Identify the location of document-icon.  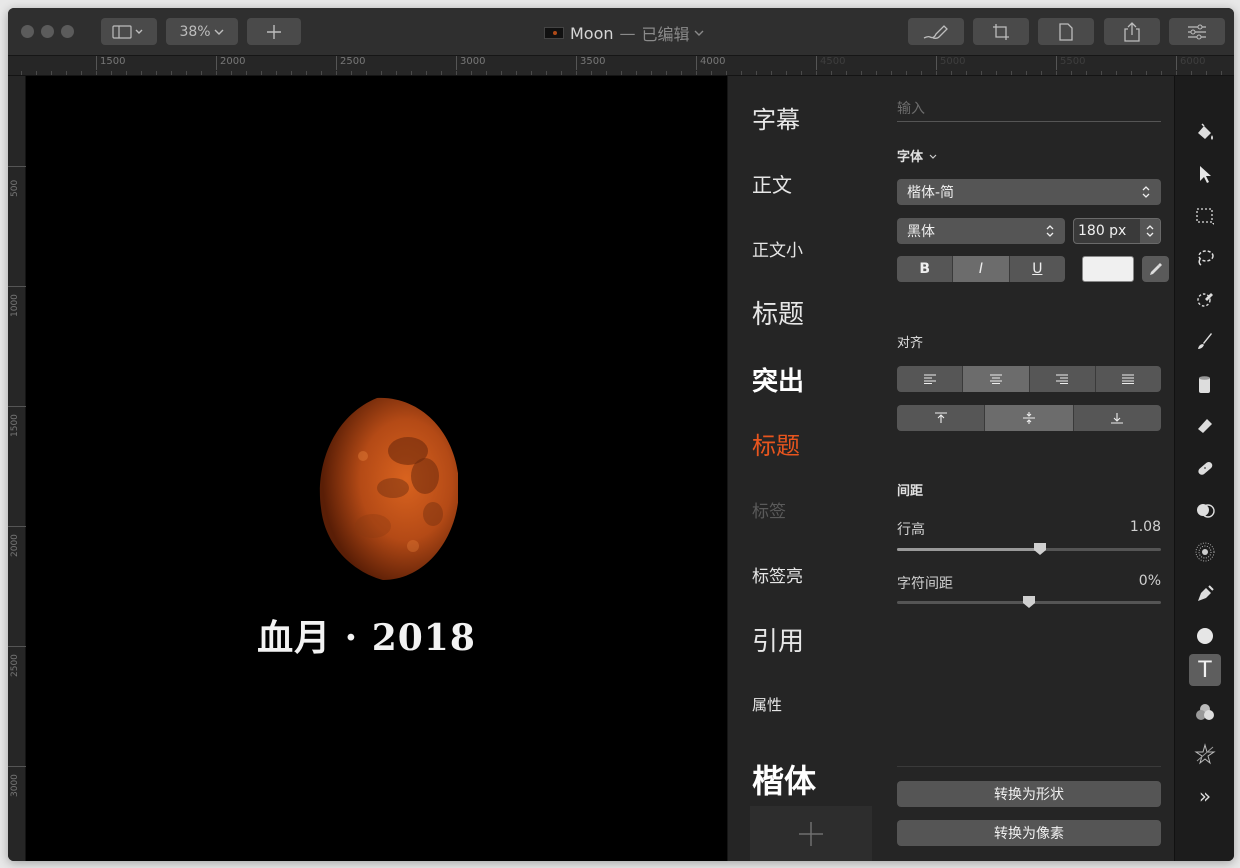
(1066, 31).